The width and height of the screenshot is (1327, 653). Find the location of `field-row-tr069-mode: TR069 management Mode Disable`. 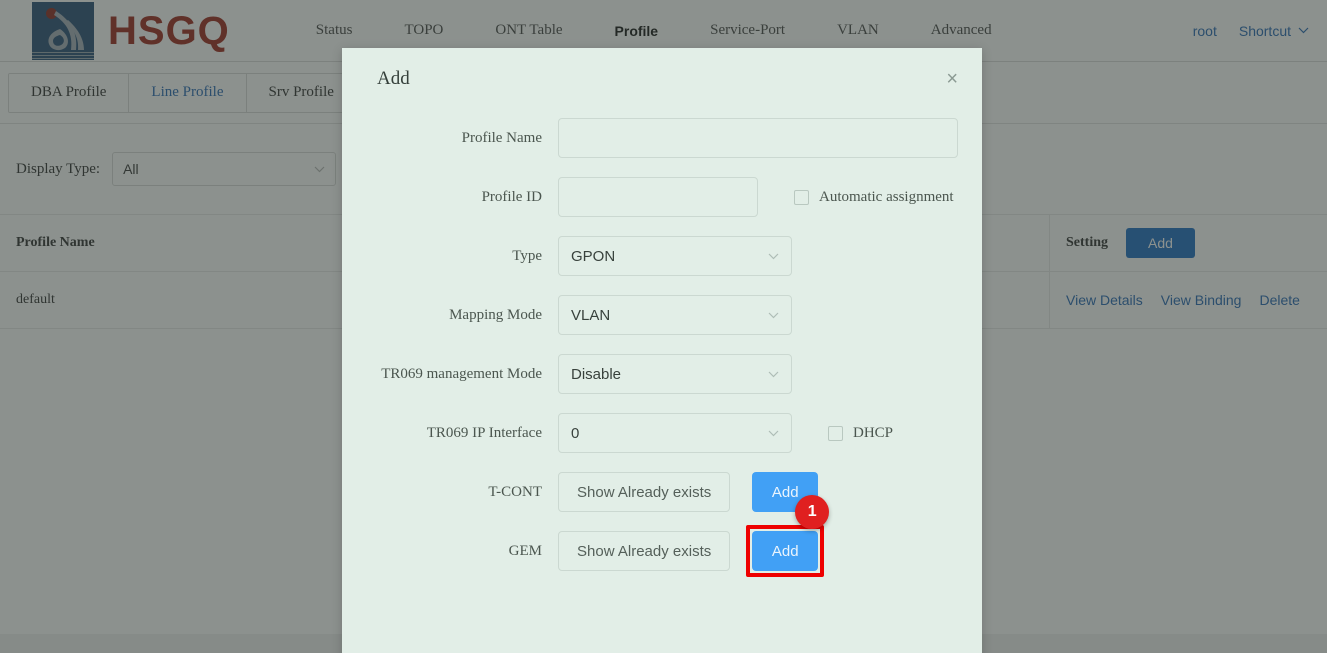

field-row-tr069-mode: TR069 management Mode Disable is located at coordinates (662, 374).